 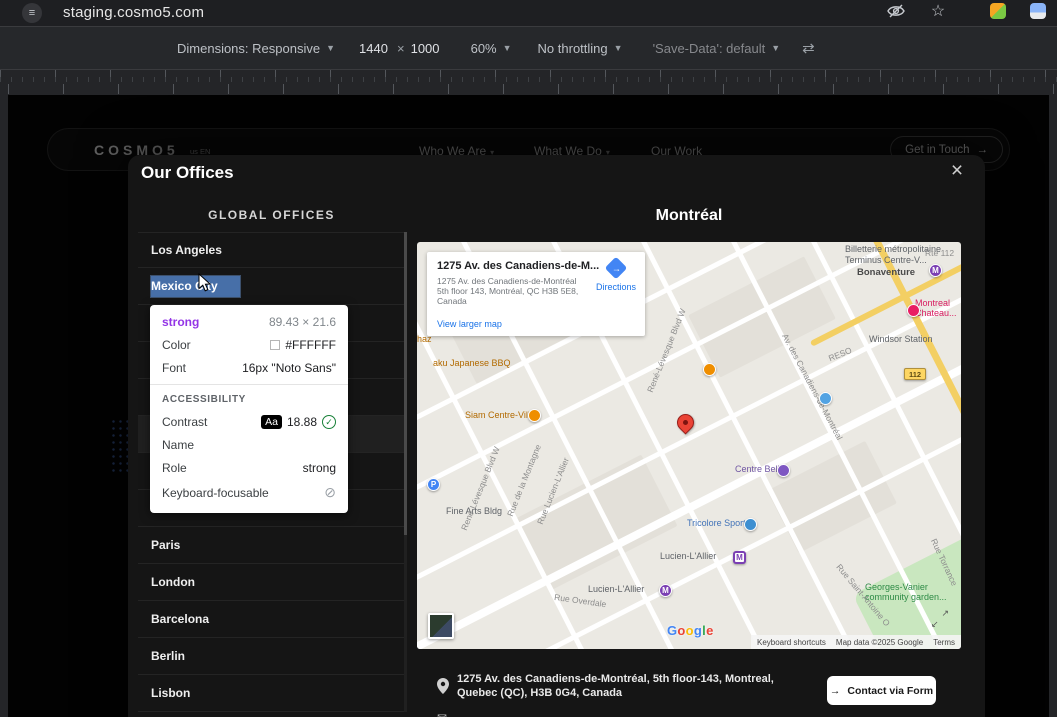 I want to click on scrollbar-thumb, so click(x=405, y=383).